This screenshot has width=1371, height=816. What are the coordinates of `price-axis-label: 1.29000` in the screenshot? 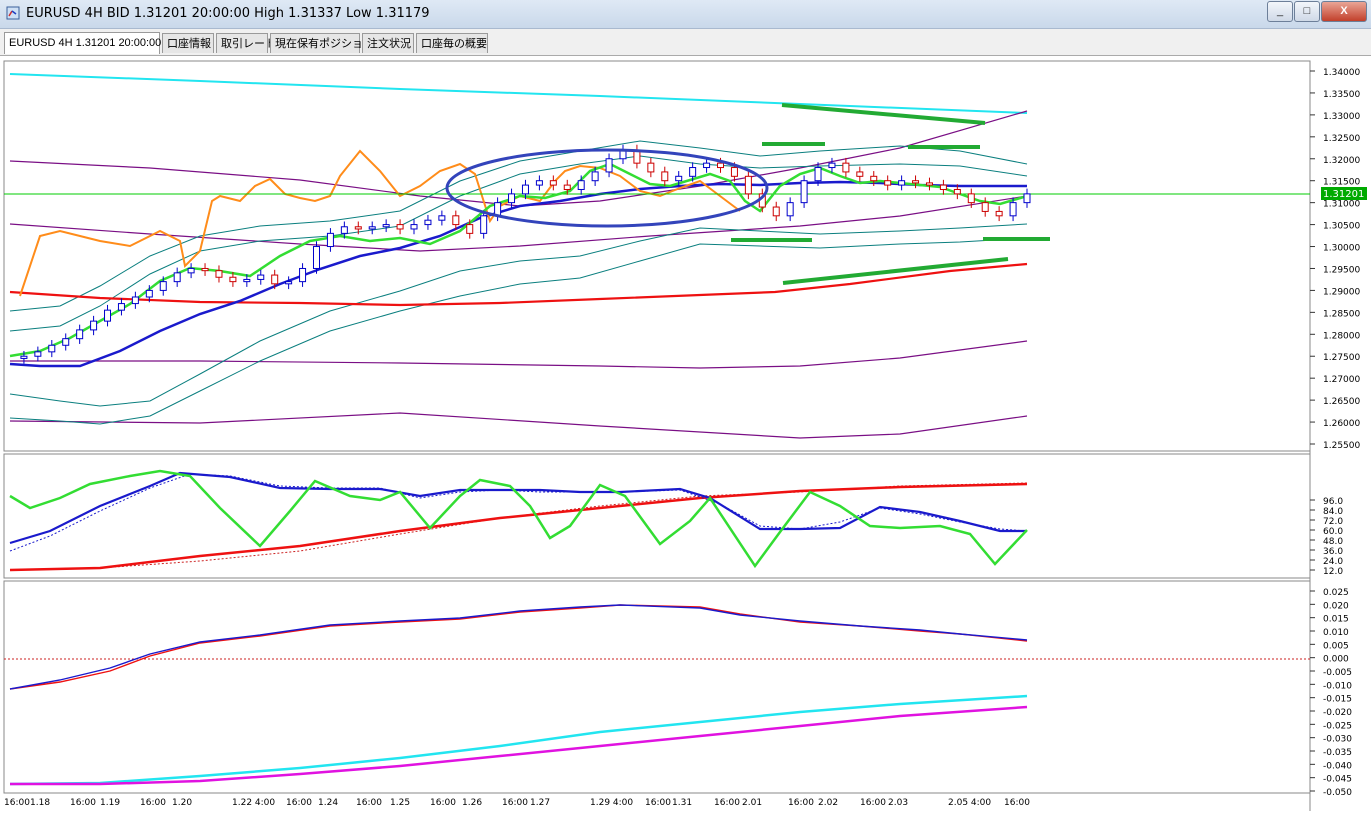 It's located at (1341, 292).